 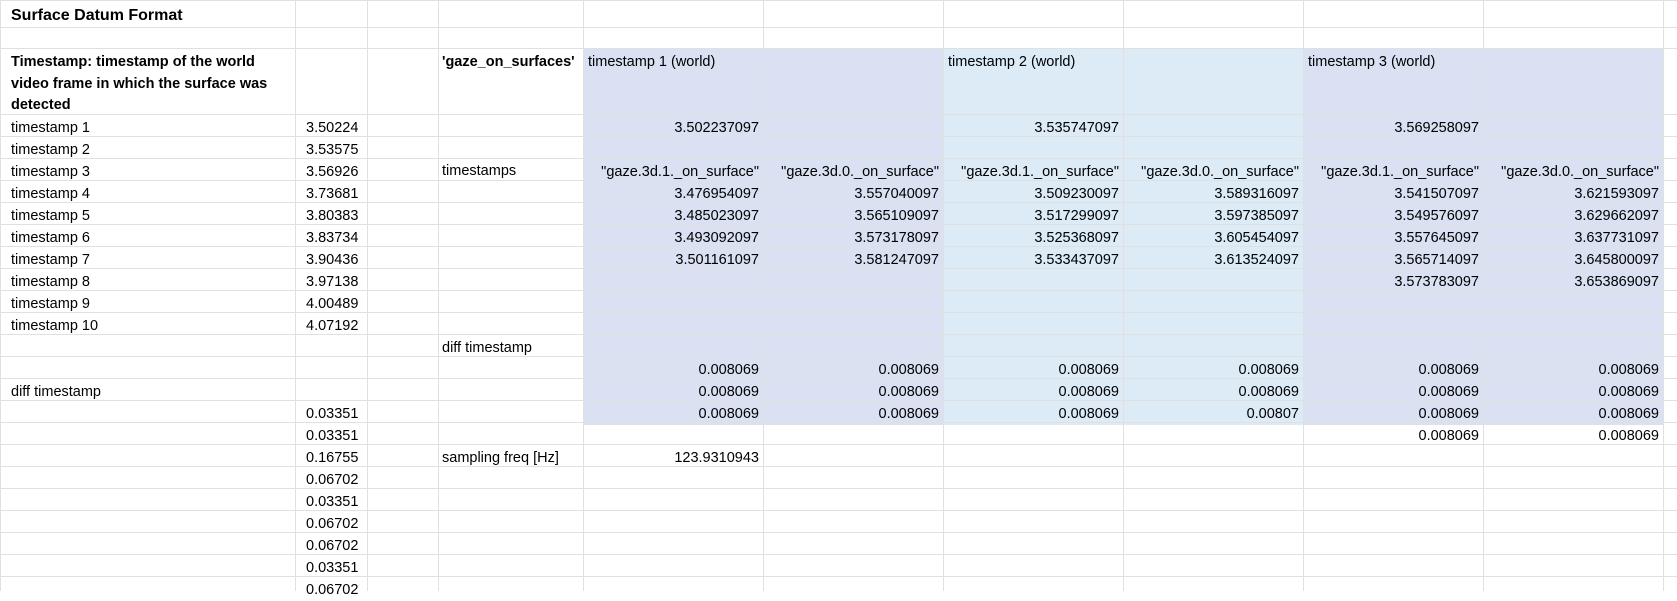 I want to click on world-timestamp-value: 3.502237097, so click(x=716, y=128).